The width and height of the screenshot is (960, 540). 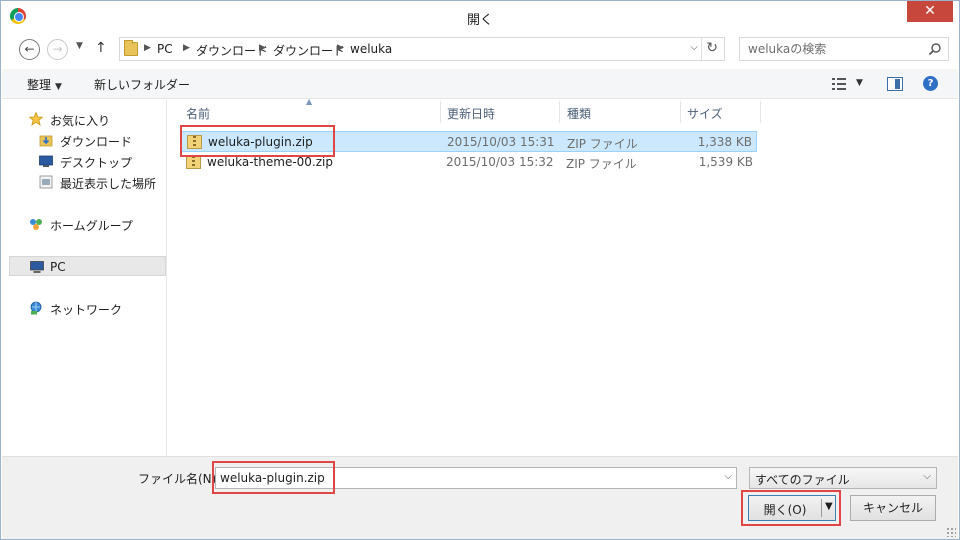 I want to click on star-icon, so click(x=36, y=119).